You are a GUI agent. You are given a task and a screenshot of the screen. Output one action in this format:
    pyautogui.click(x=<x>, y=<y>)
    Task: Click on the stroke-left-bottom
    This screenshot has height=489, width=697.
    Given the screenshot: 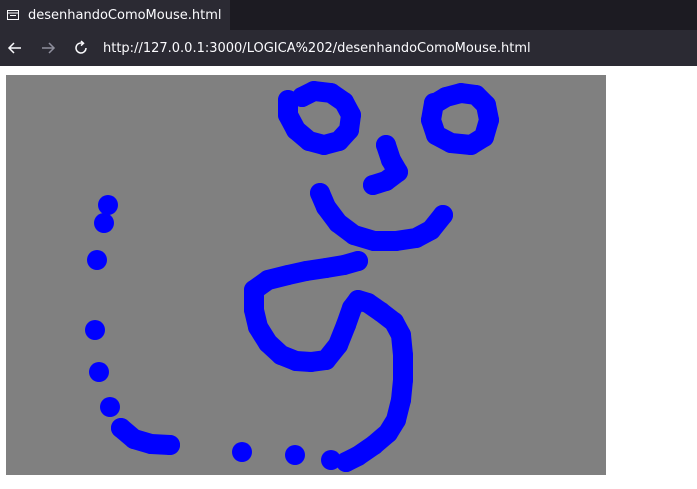 What is the action you would take?
    pyautogui.click(x=145, y=436)
    